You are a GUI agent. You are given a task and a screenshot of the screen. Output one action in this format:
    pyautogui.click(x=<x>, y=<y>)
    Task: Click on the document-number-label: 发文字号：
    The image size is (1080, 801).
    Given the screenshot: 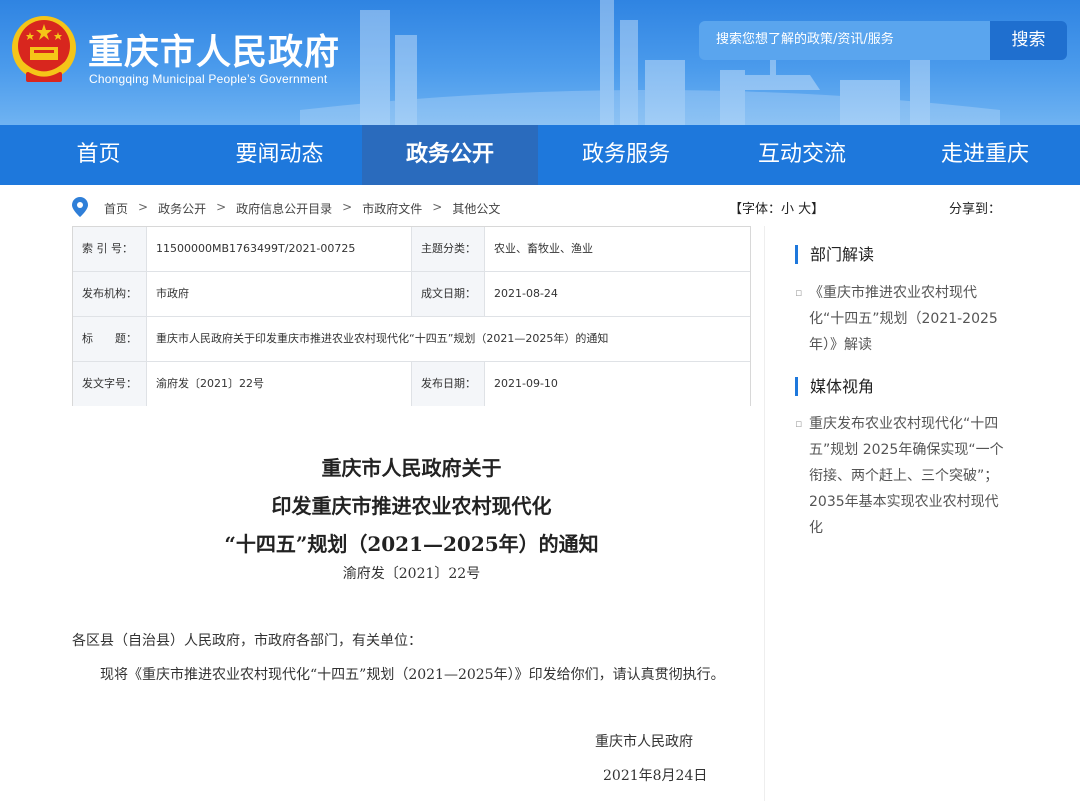 What is the action you would take?
    pyautogui.click(x=109, y=384)
    